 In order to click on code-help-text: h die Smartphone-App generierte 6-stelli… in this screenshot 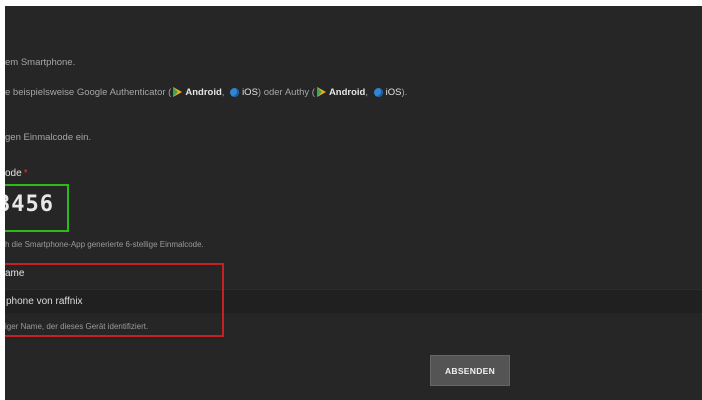, I will do `click(104, 244)`.